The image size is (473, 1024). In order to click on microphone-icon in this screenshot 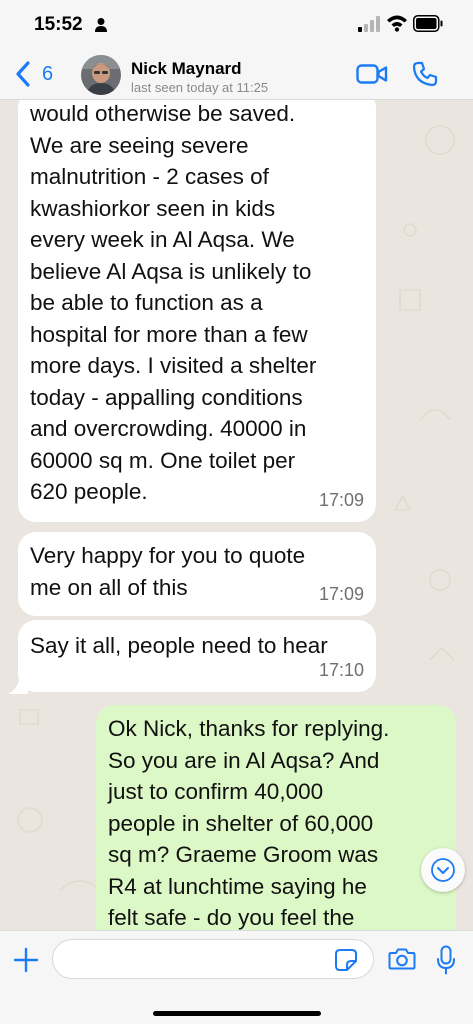, I will do `click(446, 960)`.